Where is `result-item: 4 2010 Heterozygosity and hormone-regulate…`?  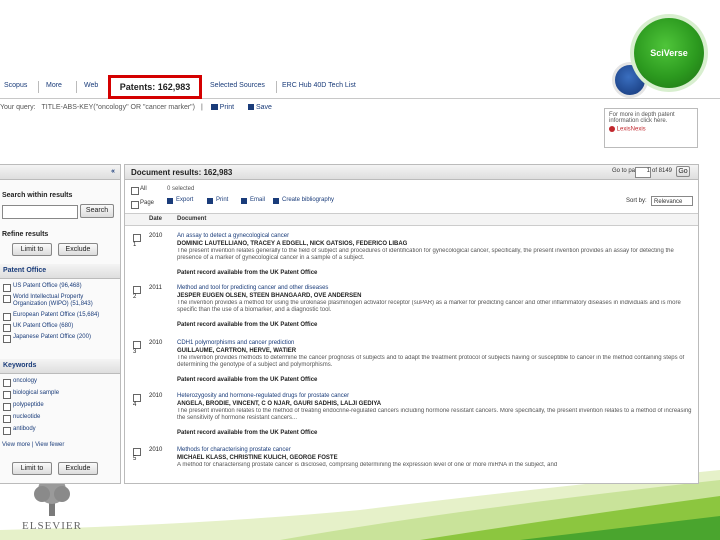
result-item: 4 2010 Heterozygosity and hormone-regulate… is located at coordinates (411, 418).